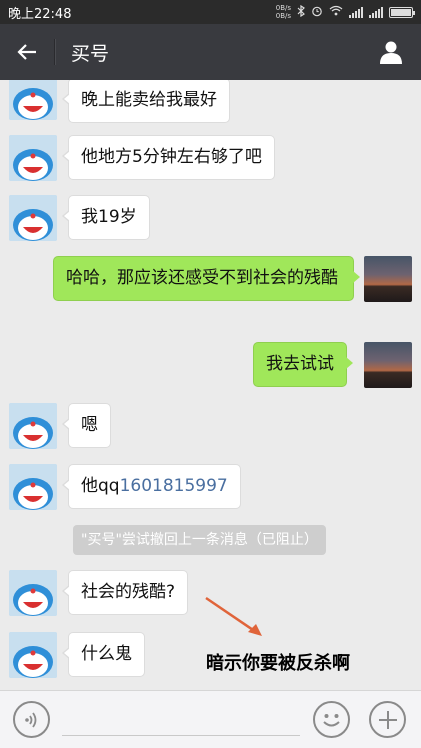 The height and width of the screenshot is (748, 421). What do you see at coordinates (210, 719) in the screenshot?
I see `input-bar` at bounding box center [210, 719].